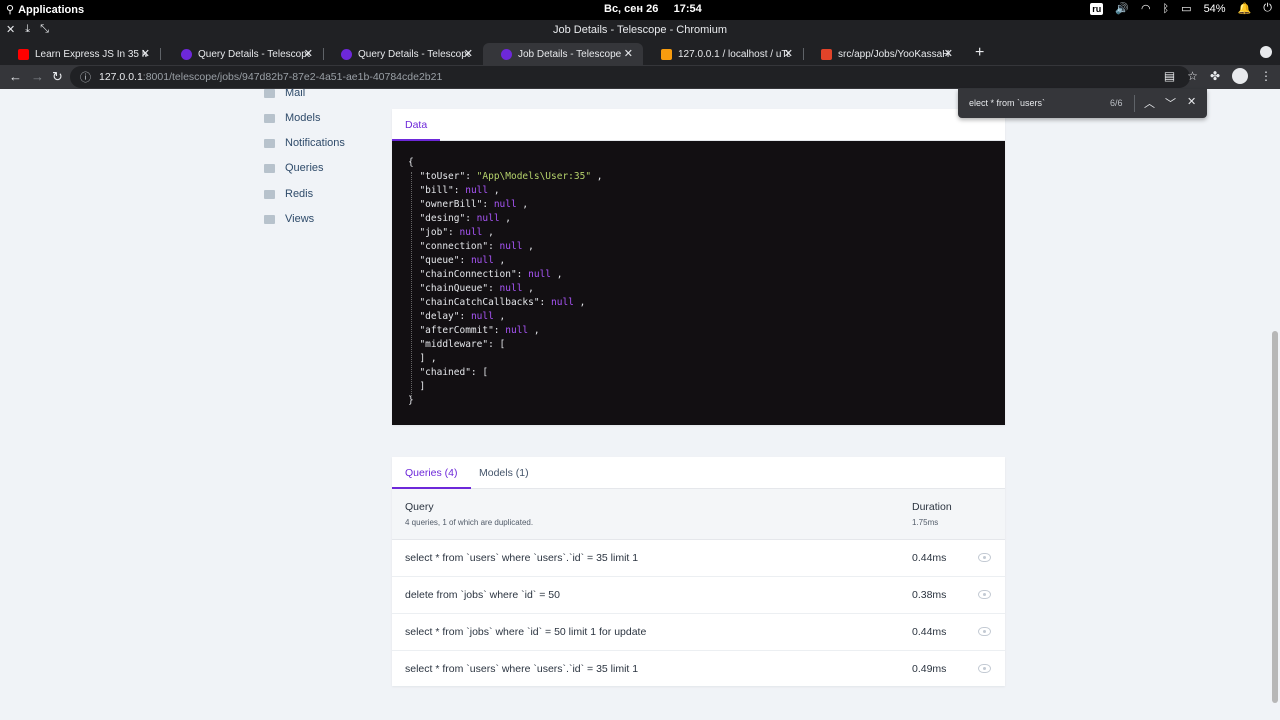  What do you see at coordinates (299, 194) in the screenshot?
I see `sidebar-item-label: Redis` at bounding box center [299, 194].